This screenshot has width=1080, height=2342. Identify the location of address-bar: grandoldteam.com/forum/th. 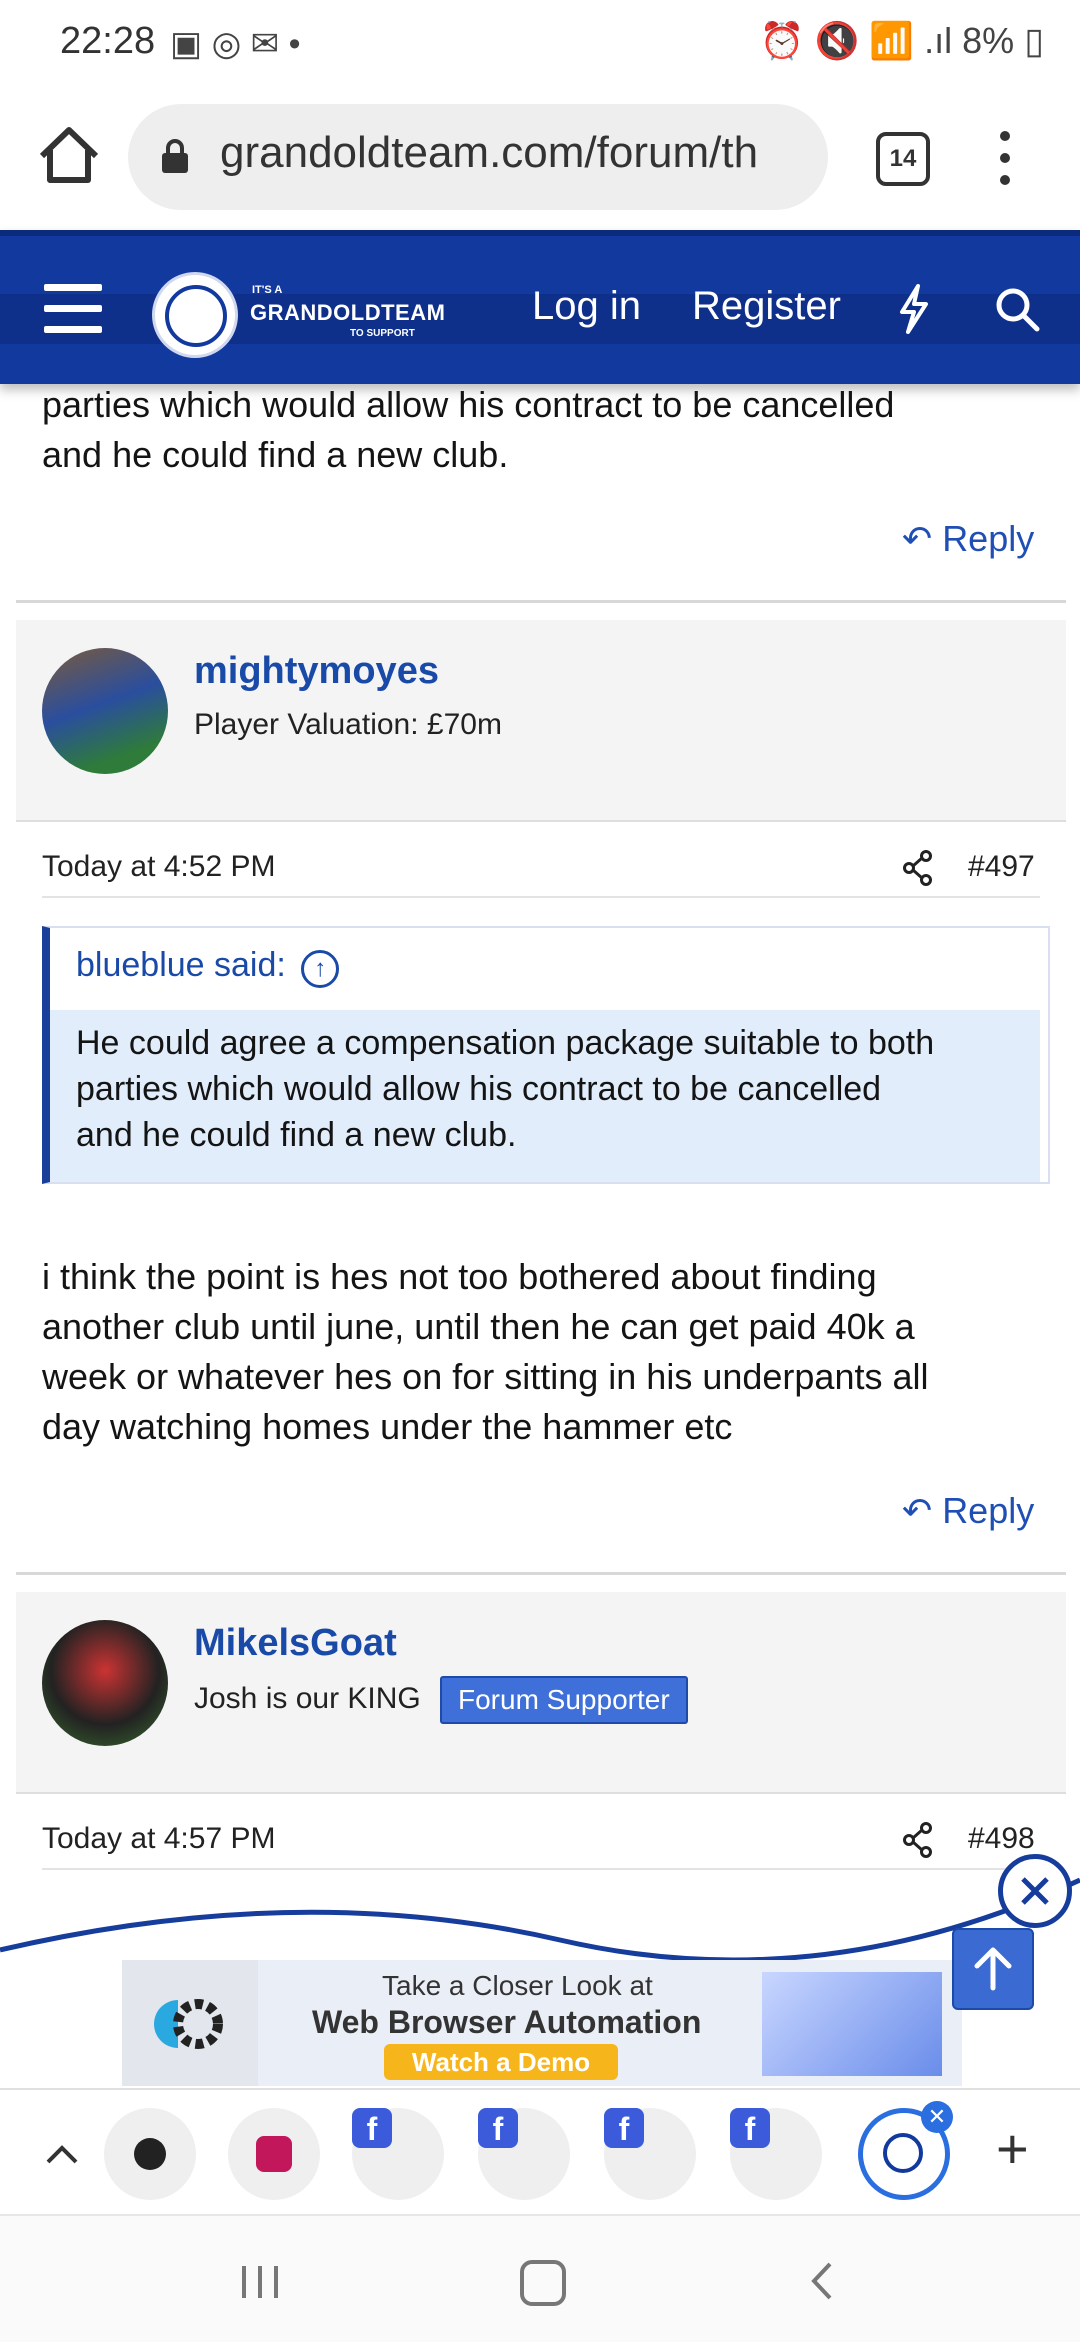
(478, 157).